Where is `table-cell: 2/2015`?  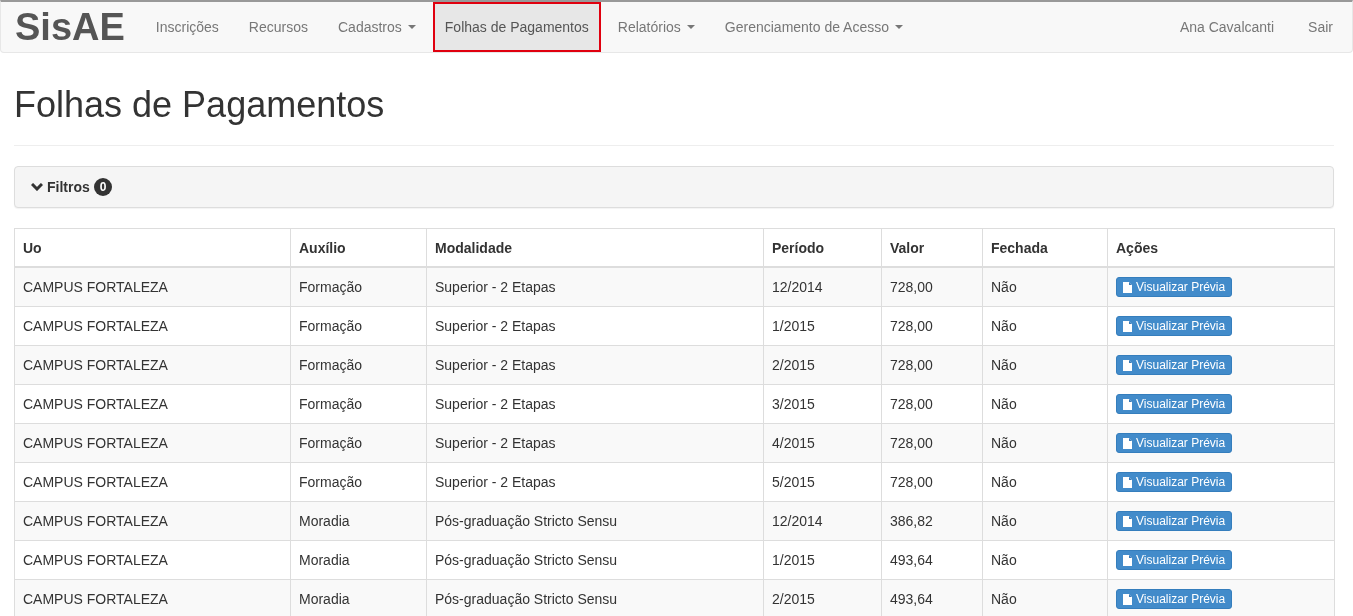
table-cell: 2/2015 is located at coordinates (822, 365).